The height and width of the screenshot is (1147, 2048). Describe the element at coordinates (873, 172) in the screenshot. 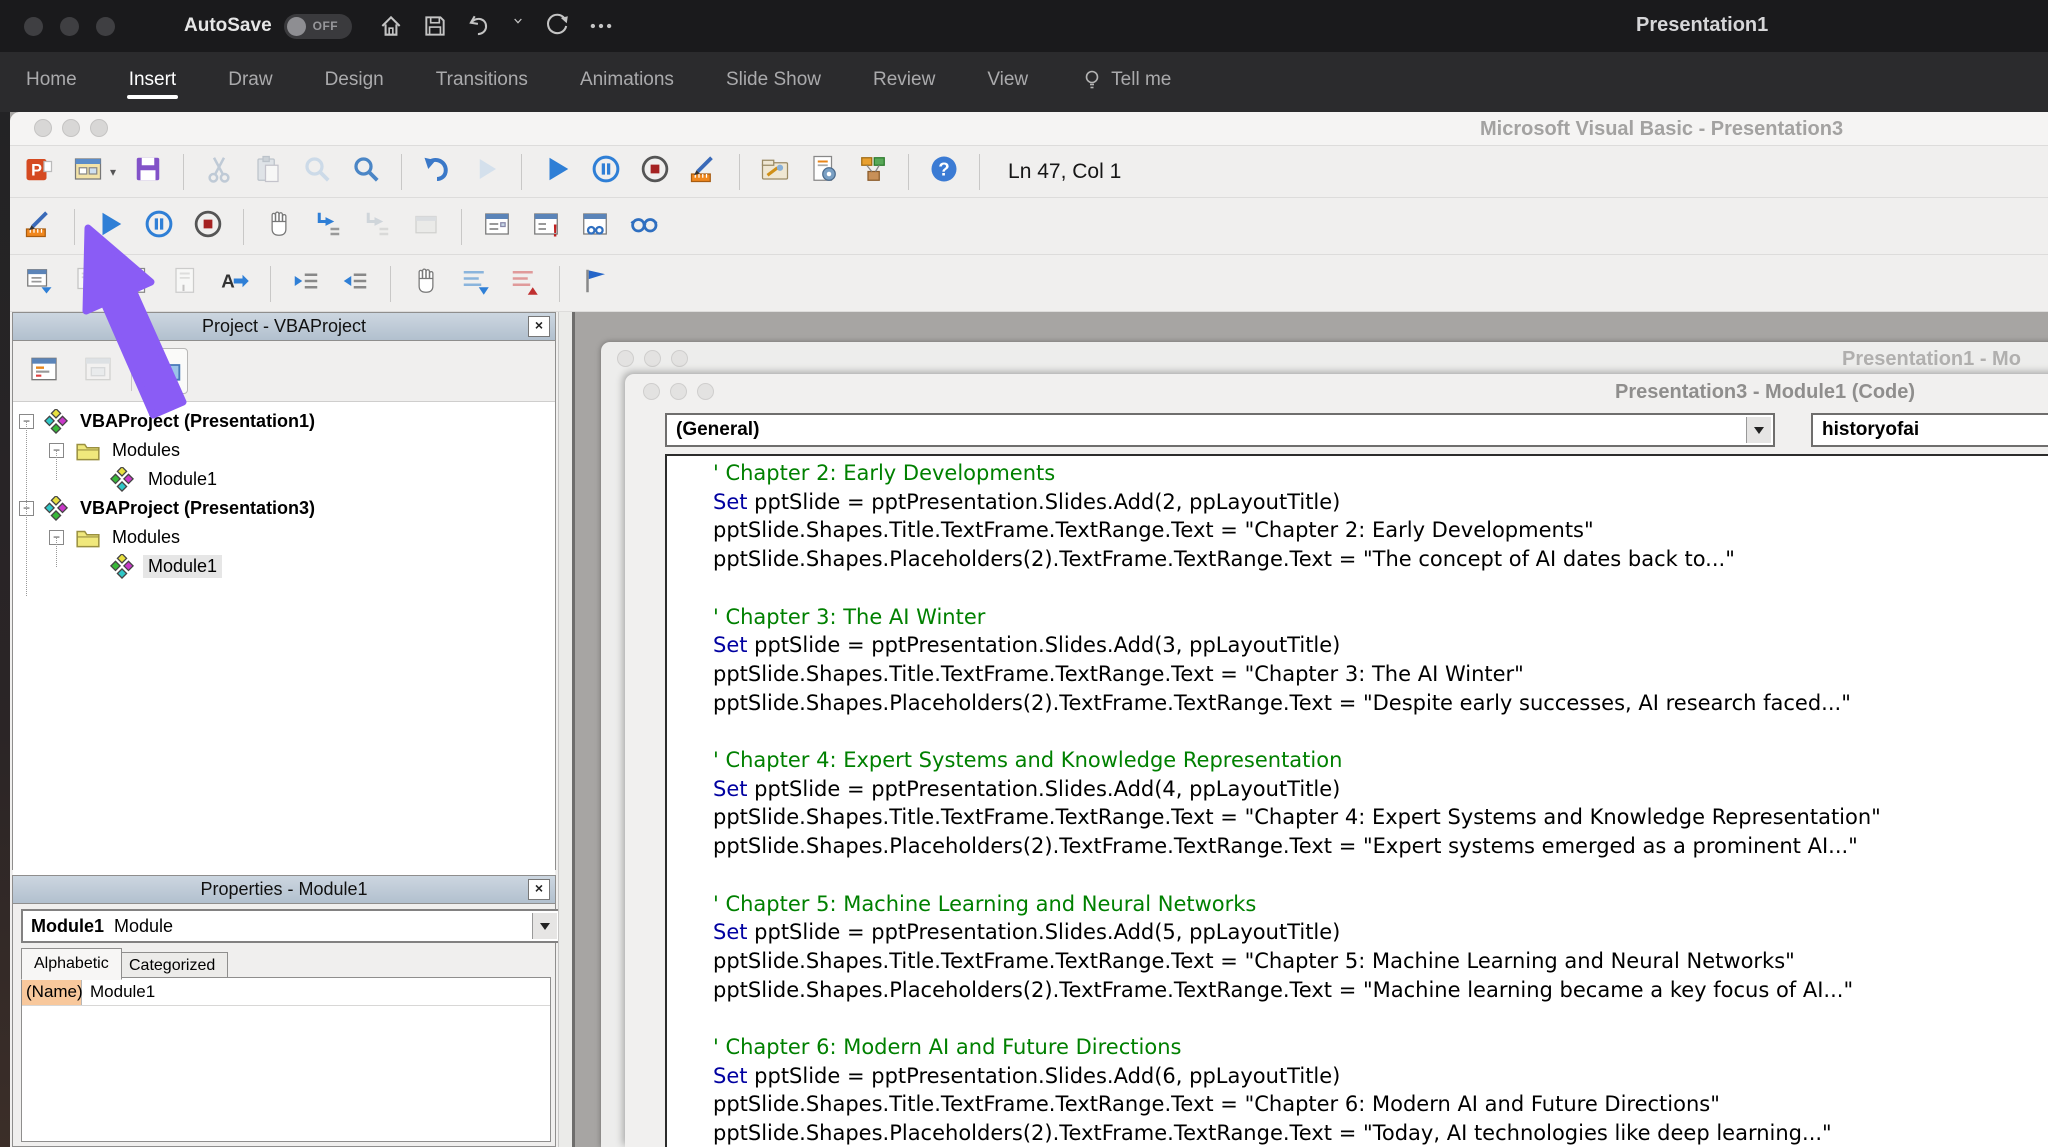

I see `object-browser-button` at that location.